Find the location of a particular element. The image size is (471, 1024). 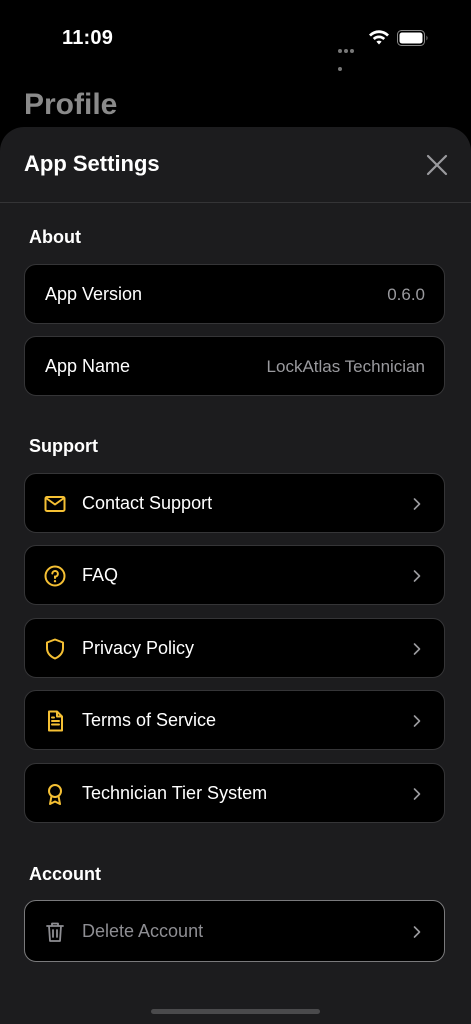

wifi-icon is located at coordinates (379, 37).